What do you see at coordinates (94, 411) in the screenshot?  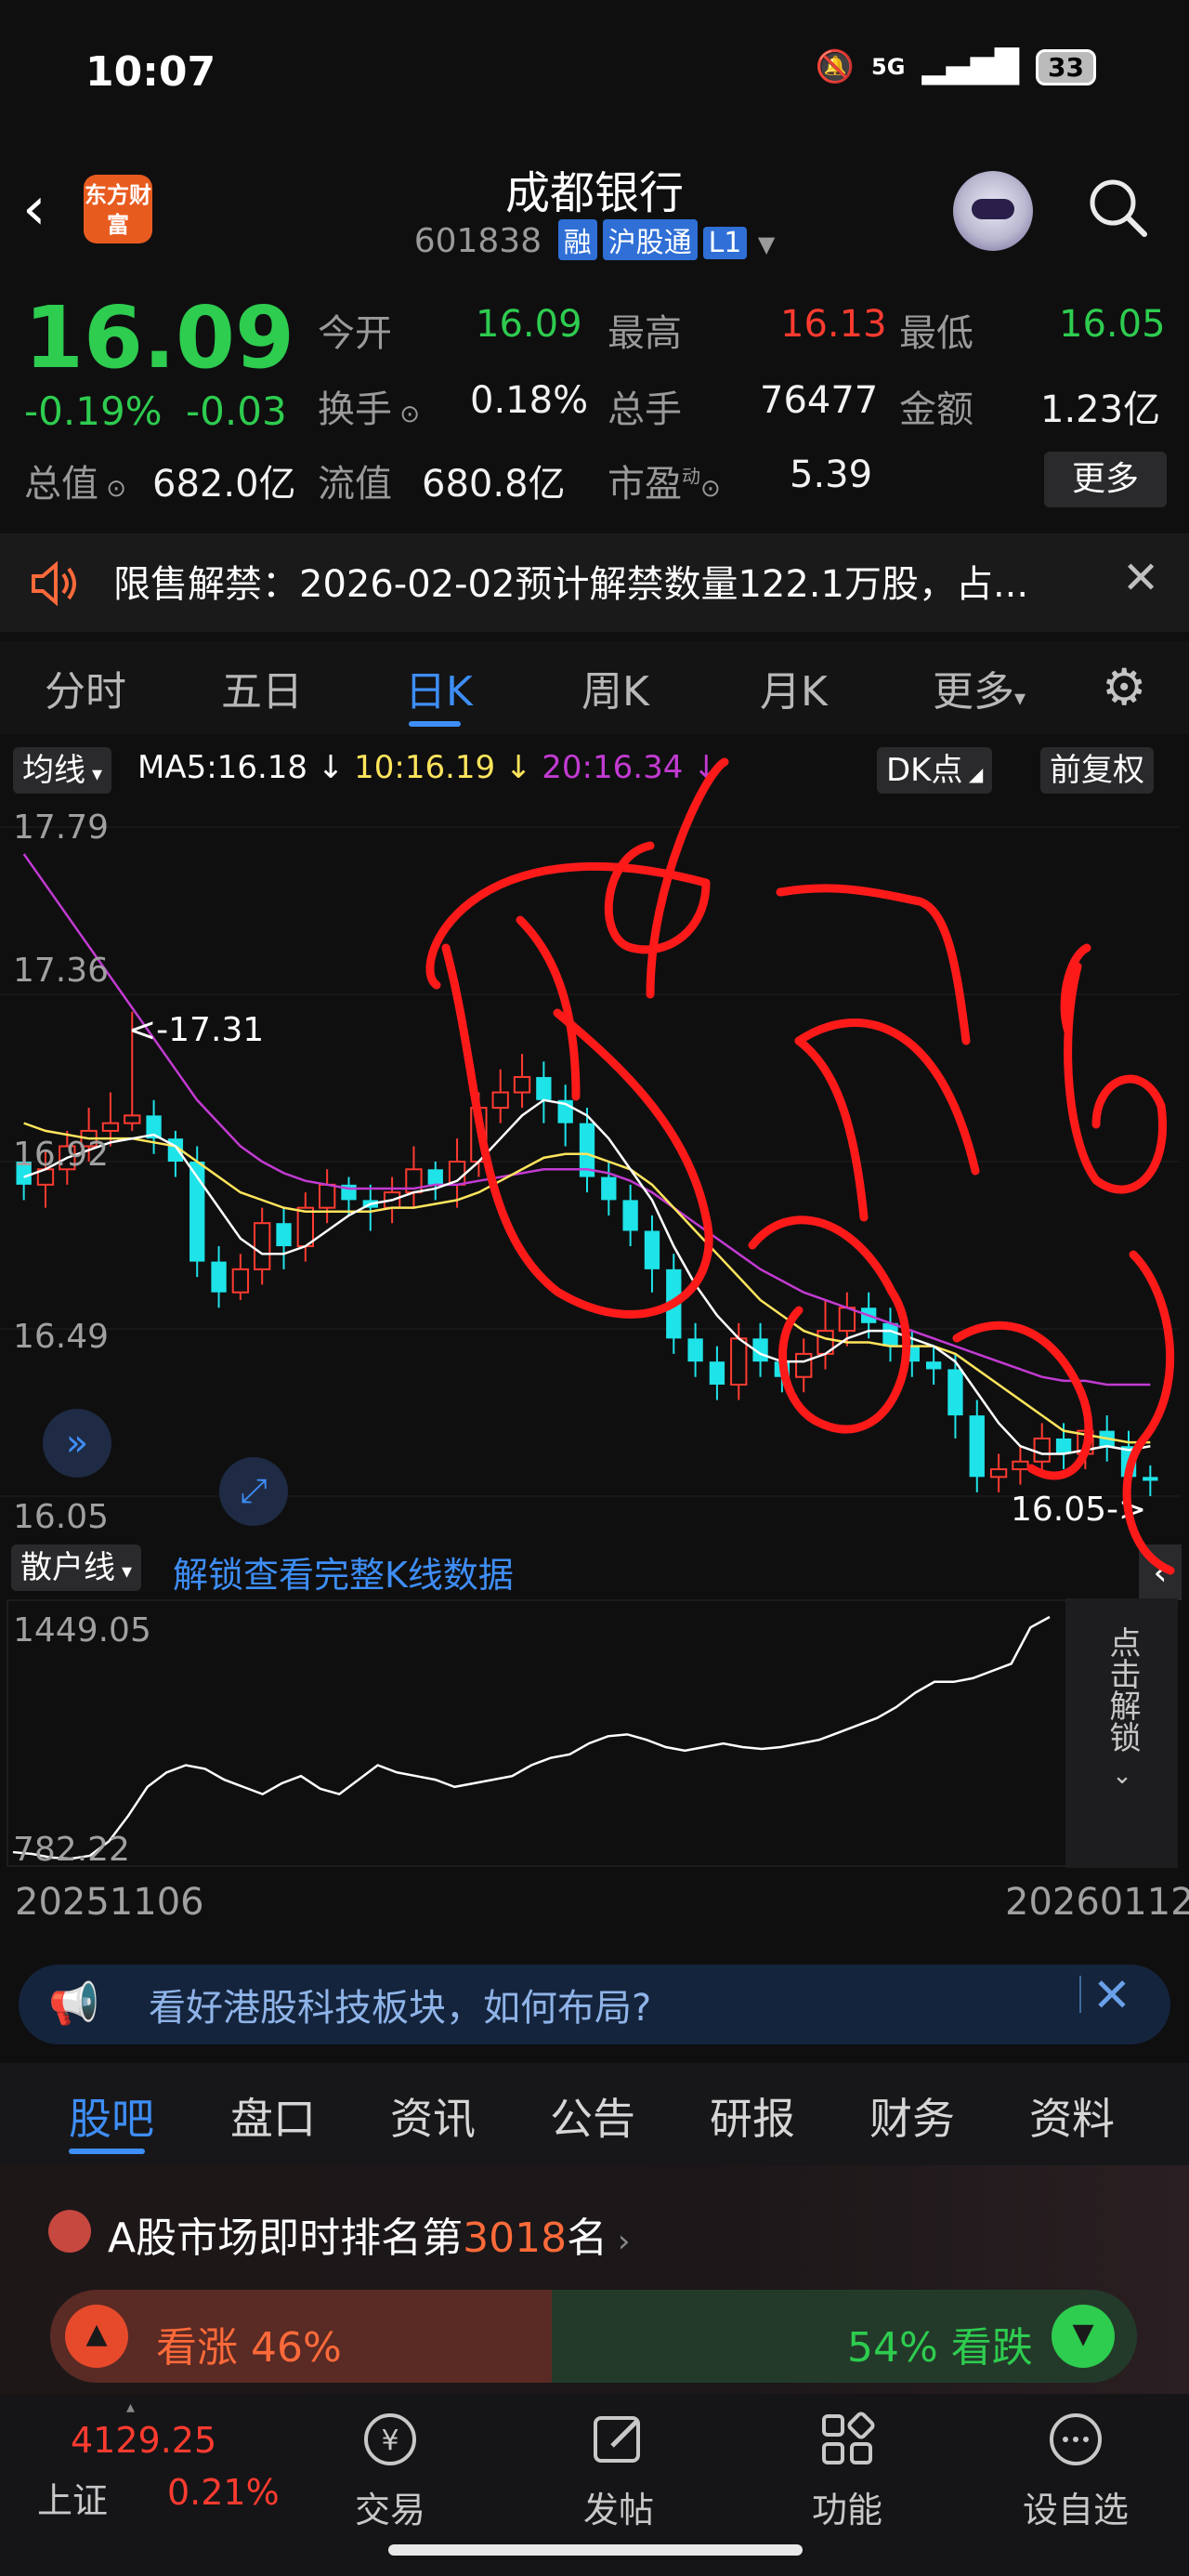 I see `change-percent: -0.19%` at bounding box center [94, 411].